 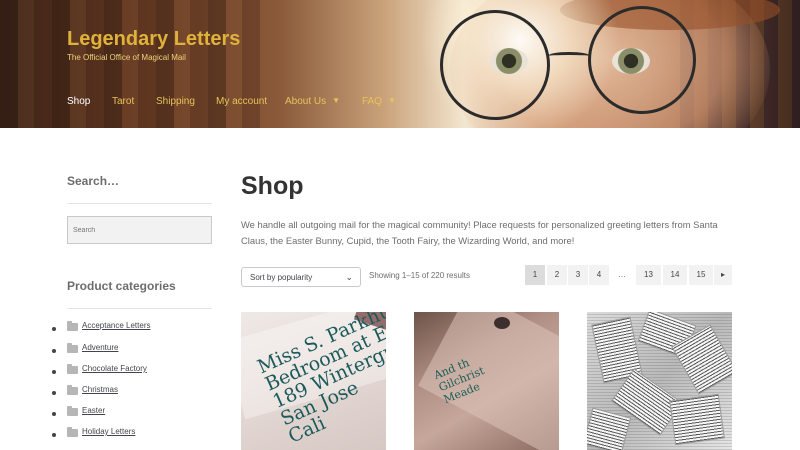 What do you see at coordinates (599, 275) in the screenshot?
I see `page-button-4: 4` at bounding box center [599, 275].